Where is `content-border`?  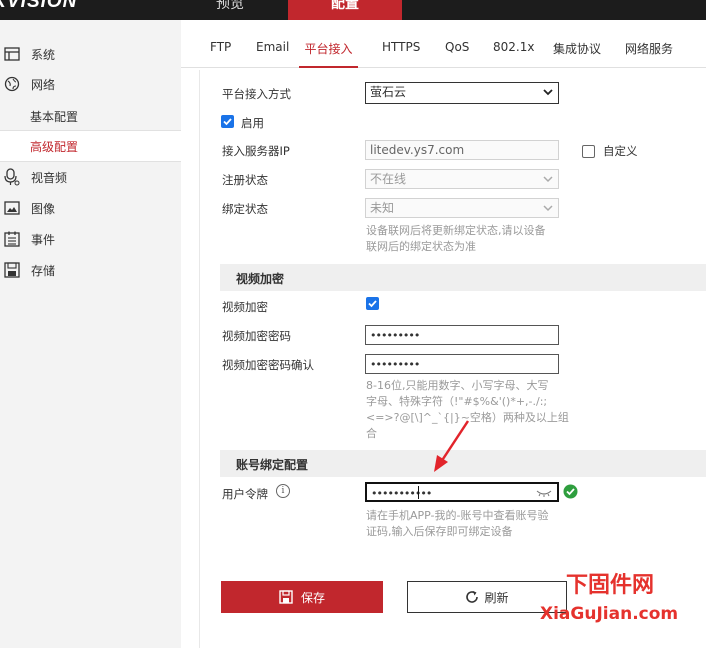 content-border is located at coordinates (199, 359).